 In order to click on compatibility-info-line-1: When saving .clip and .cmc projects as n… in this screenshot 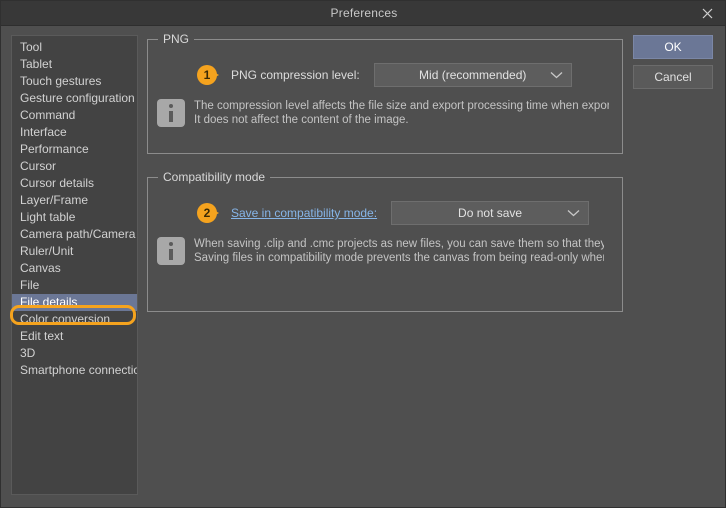, I will do `click(399, 244)`.